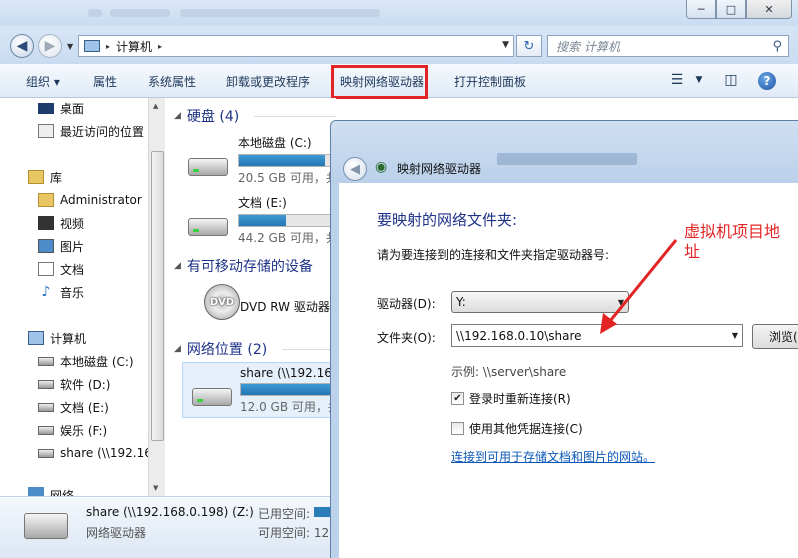 The width and height of the screenshot is (798, 558). What do you see at coordinates (564, 152) in the screenshot?
I see `dialog-header: ◀ ◉ 映射网络驱动器` at bounding box center [564, 152].